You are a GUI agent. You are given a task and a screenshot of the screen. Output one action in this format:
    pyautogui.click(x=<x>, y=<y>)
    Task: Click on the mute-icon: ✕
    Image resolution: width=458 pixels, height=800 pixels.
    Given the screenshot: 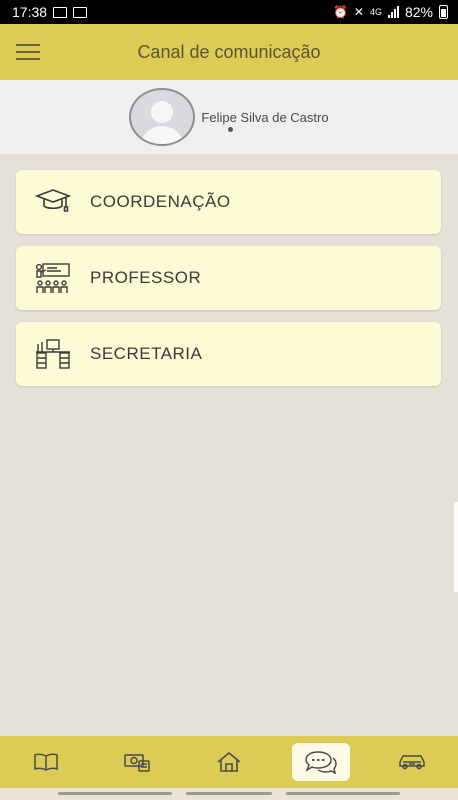 What is the action you would take?
    pyautogui.click(x=358, y=12)
    